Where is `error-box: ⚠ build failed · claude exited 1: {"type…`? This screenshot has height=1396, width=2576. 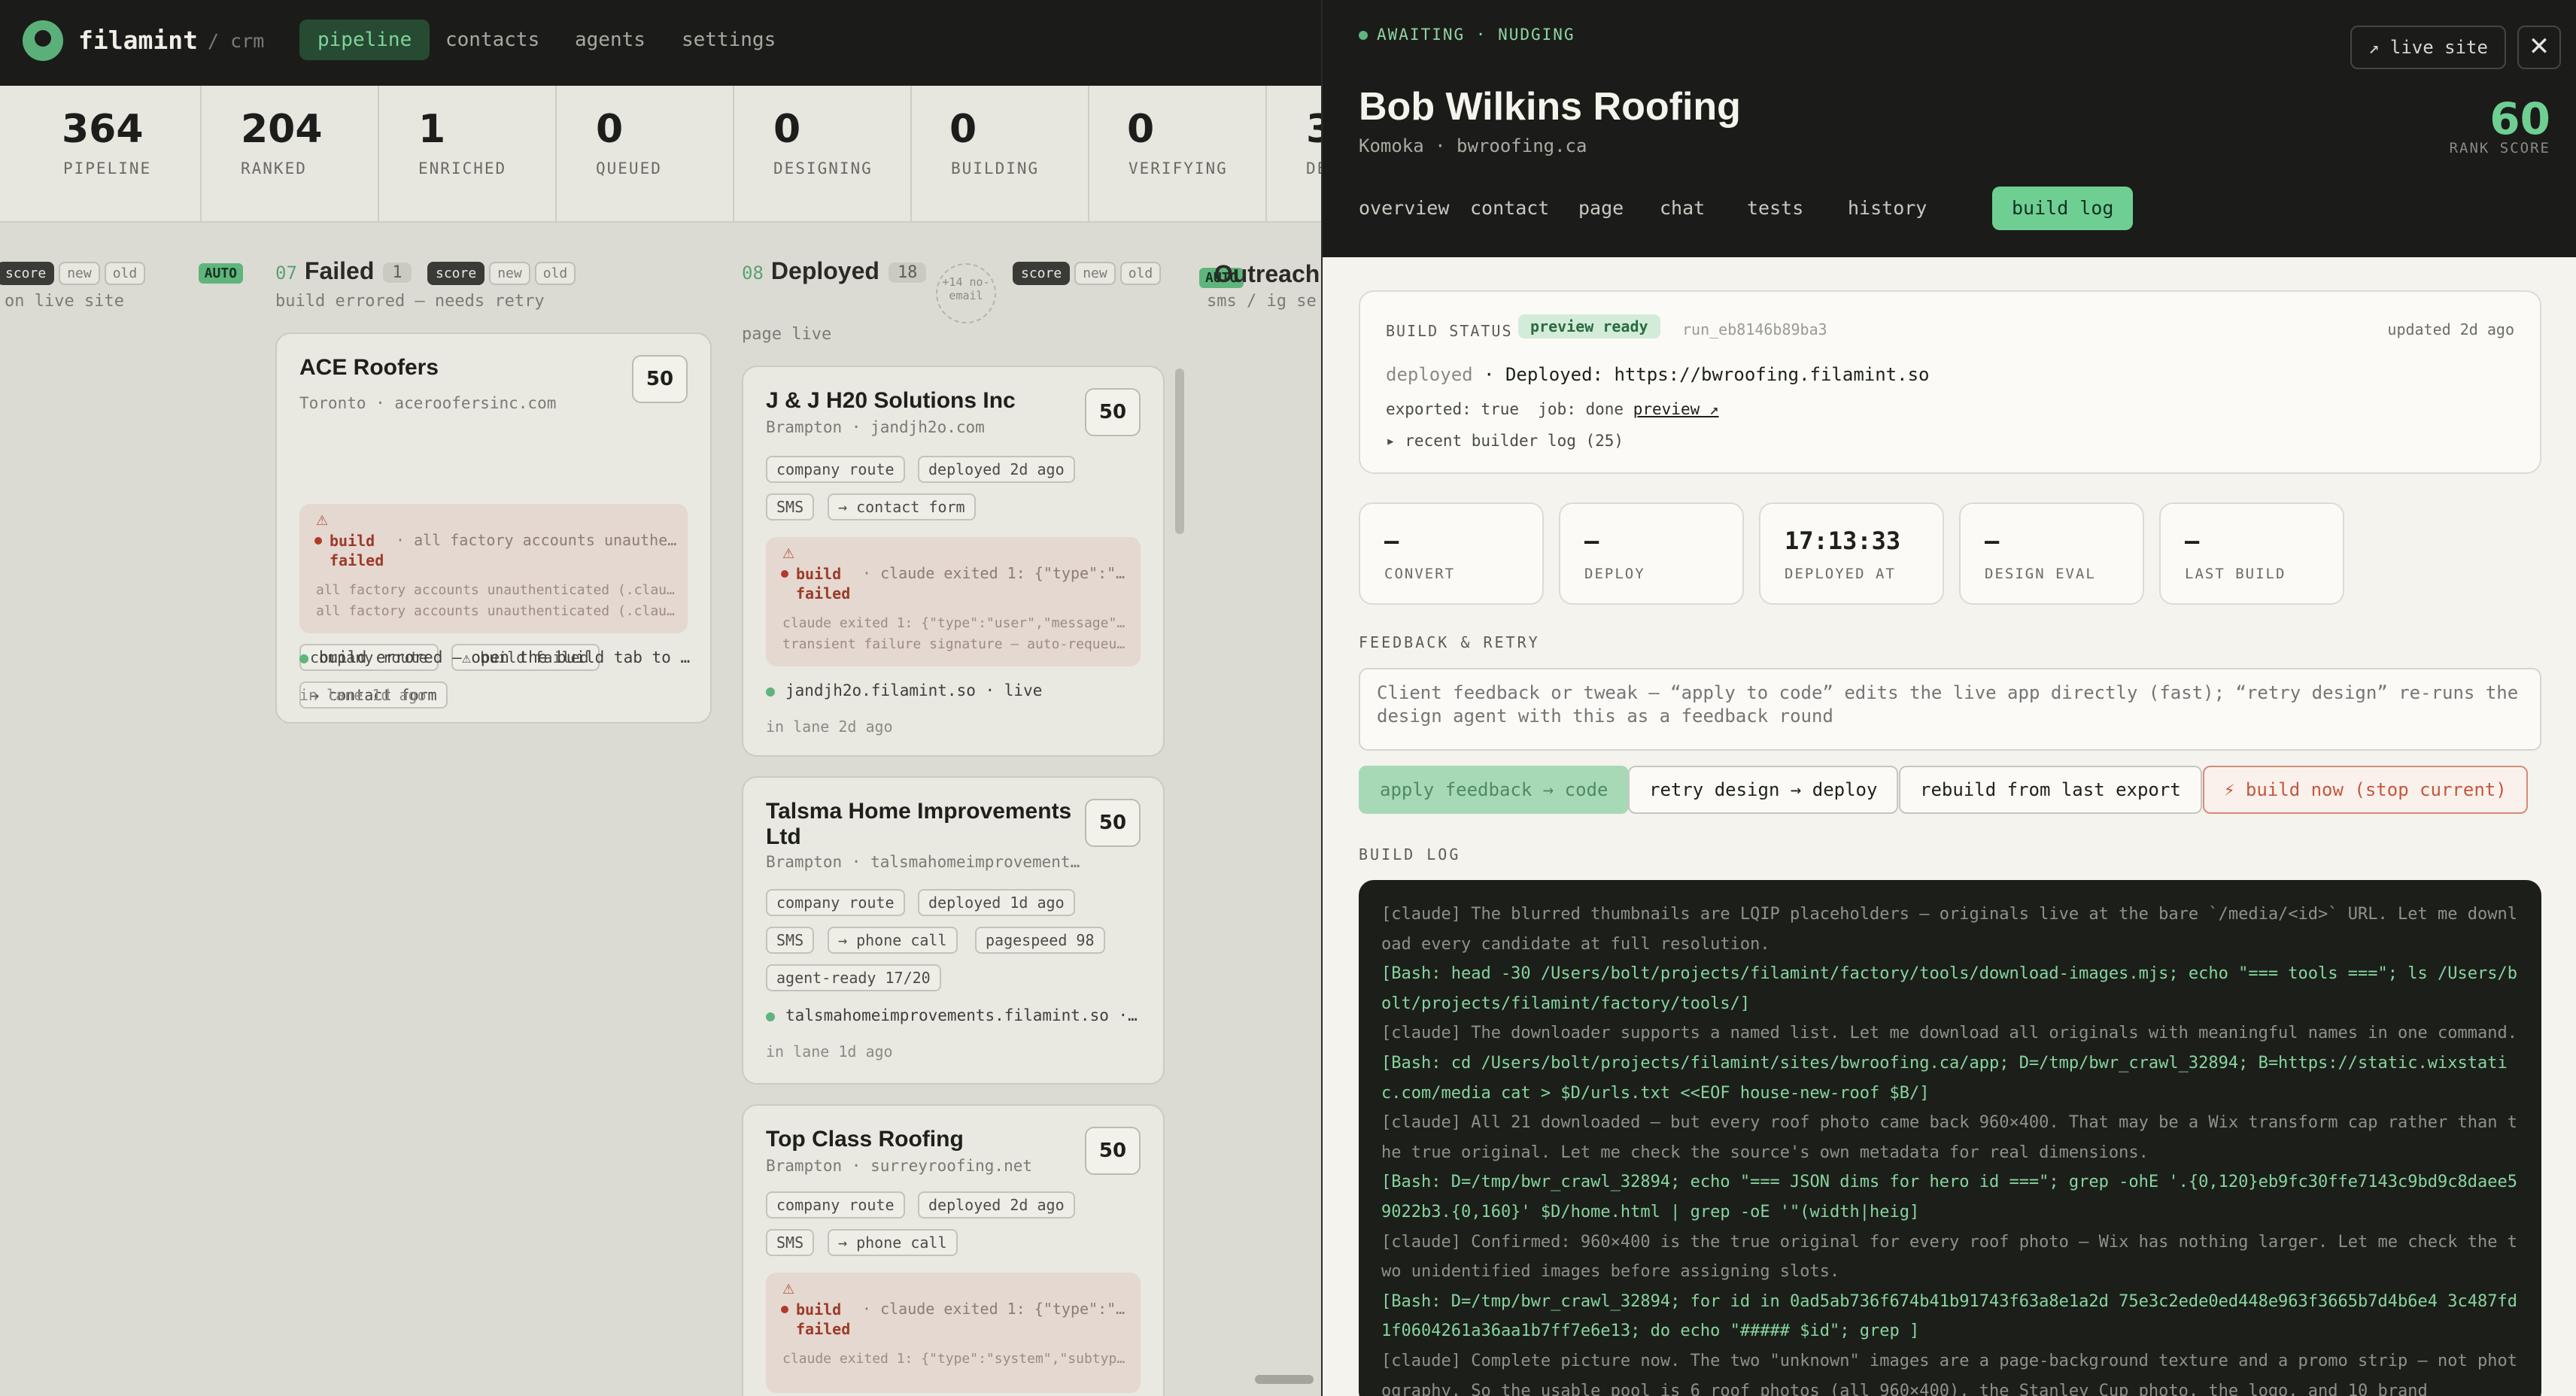 error-box: ⚠ build failed · claude exited 1: {"type… is located at coordinates (953, 1333).